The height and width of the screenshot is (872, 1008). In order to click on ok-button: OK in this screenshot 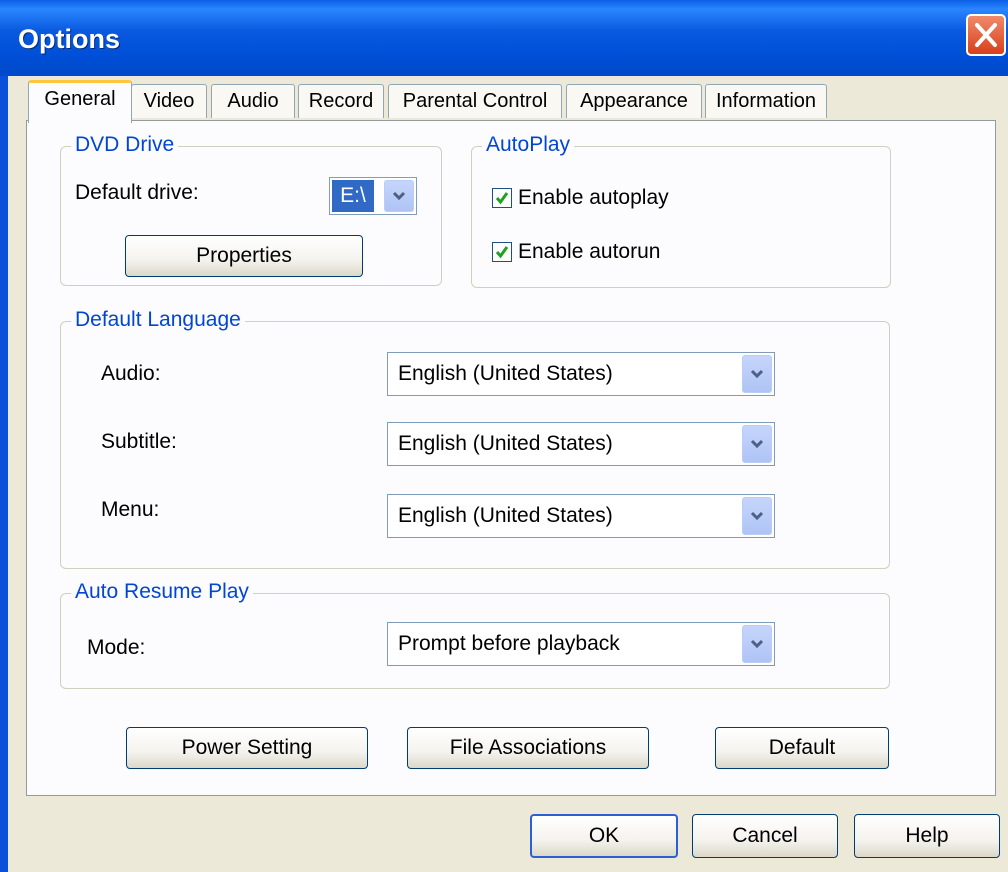, I will do `click(604, 836)`.